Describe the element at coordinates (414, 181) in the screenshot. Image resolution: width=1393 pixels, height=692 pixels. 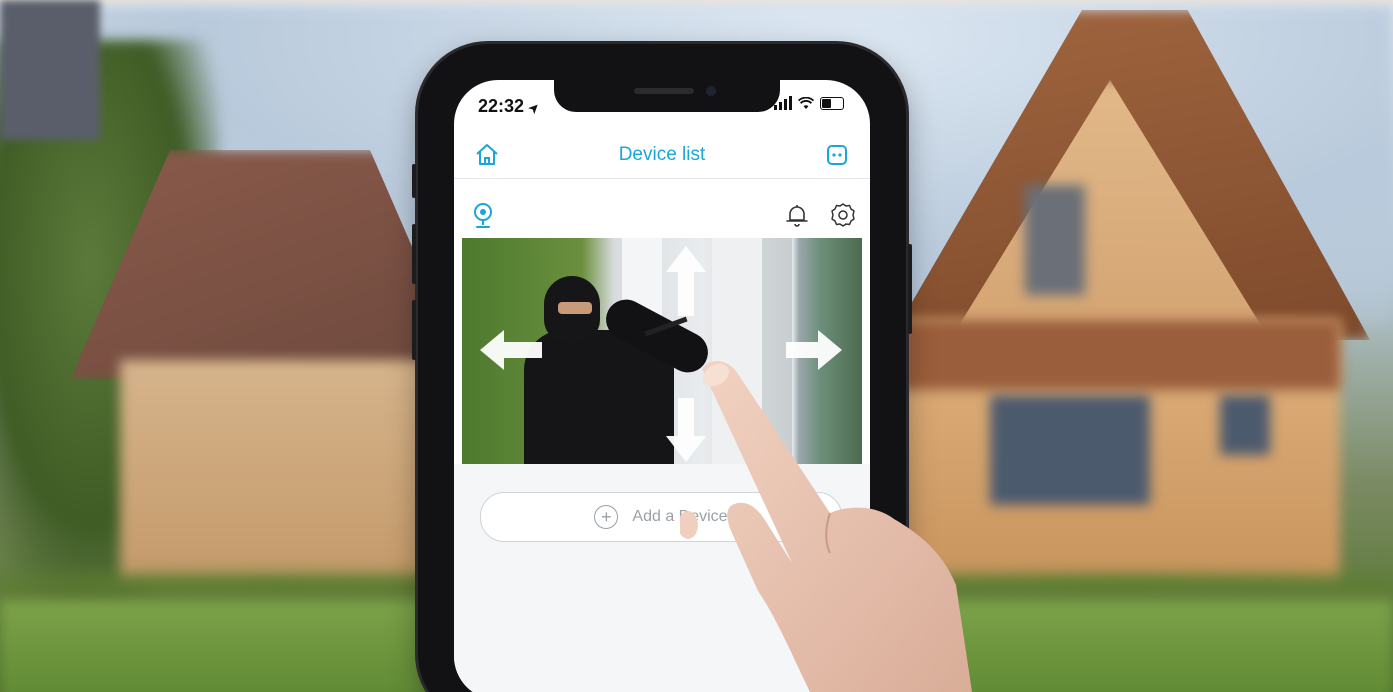
I see `mute-switch` at that location.